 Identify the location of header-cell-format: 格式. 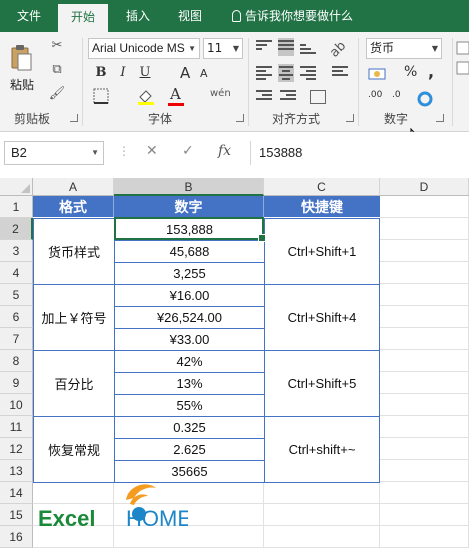
(73, 206).